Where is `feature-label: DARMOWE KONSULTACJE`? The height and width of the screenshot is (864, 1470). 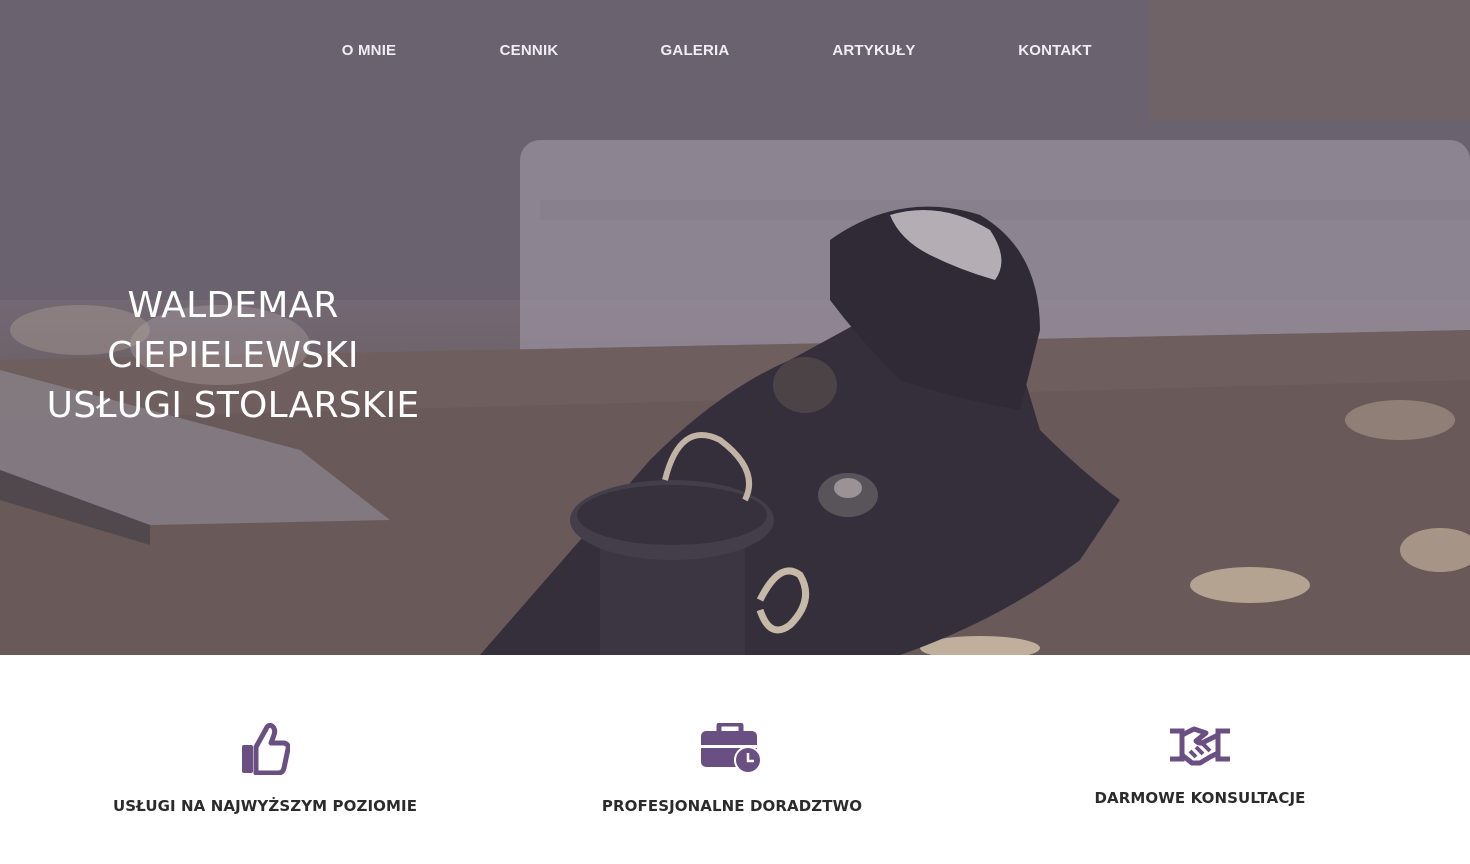
feature-label: DARMOWE KONSULTACJE is located at coordinates (1200, 798).